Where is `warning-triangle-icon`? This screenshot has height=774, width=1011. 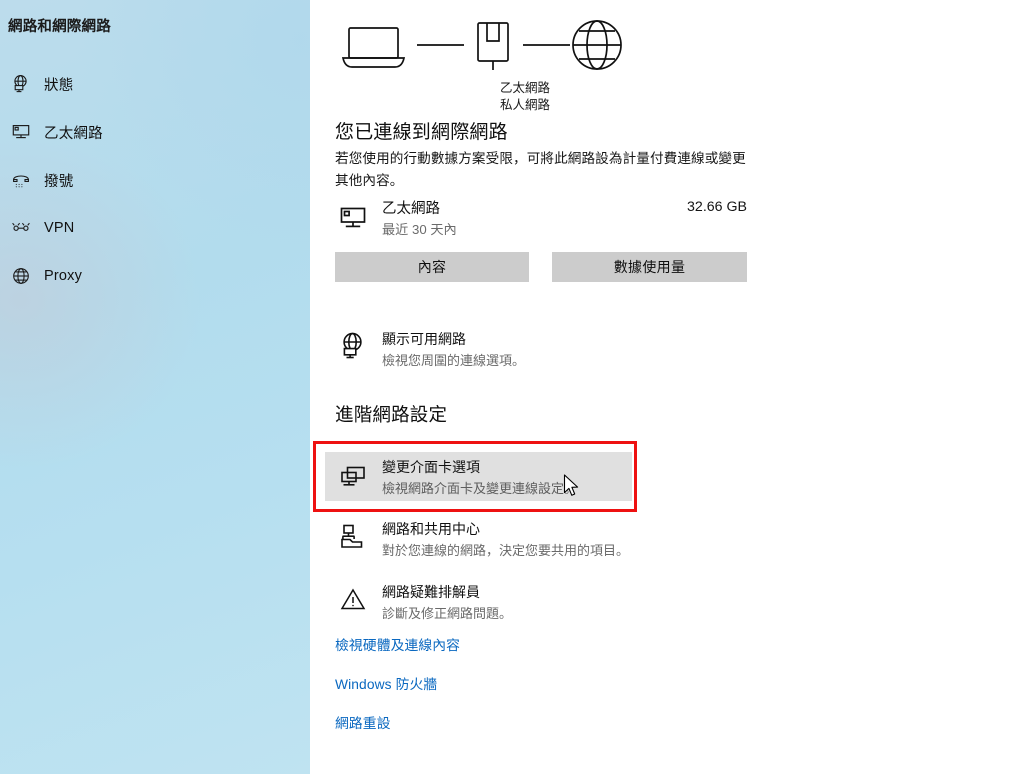
warning-triangle-icon is located at coordinates (353, 601).